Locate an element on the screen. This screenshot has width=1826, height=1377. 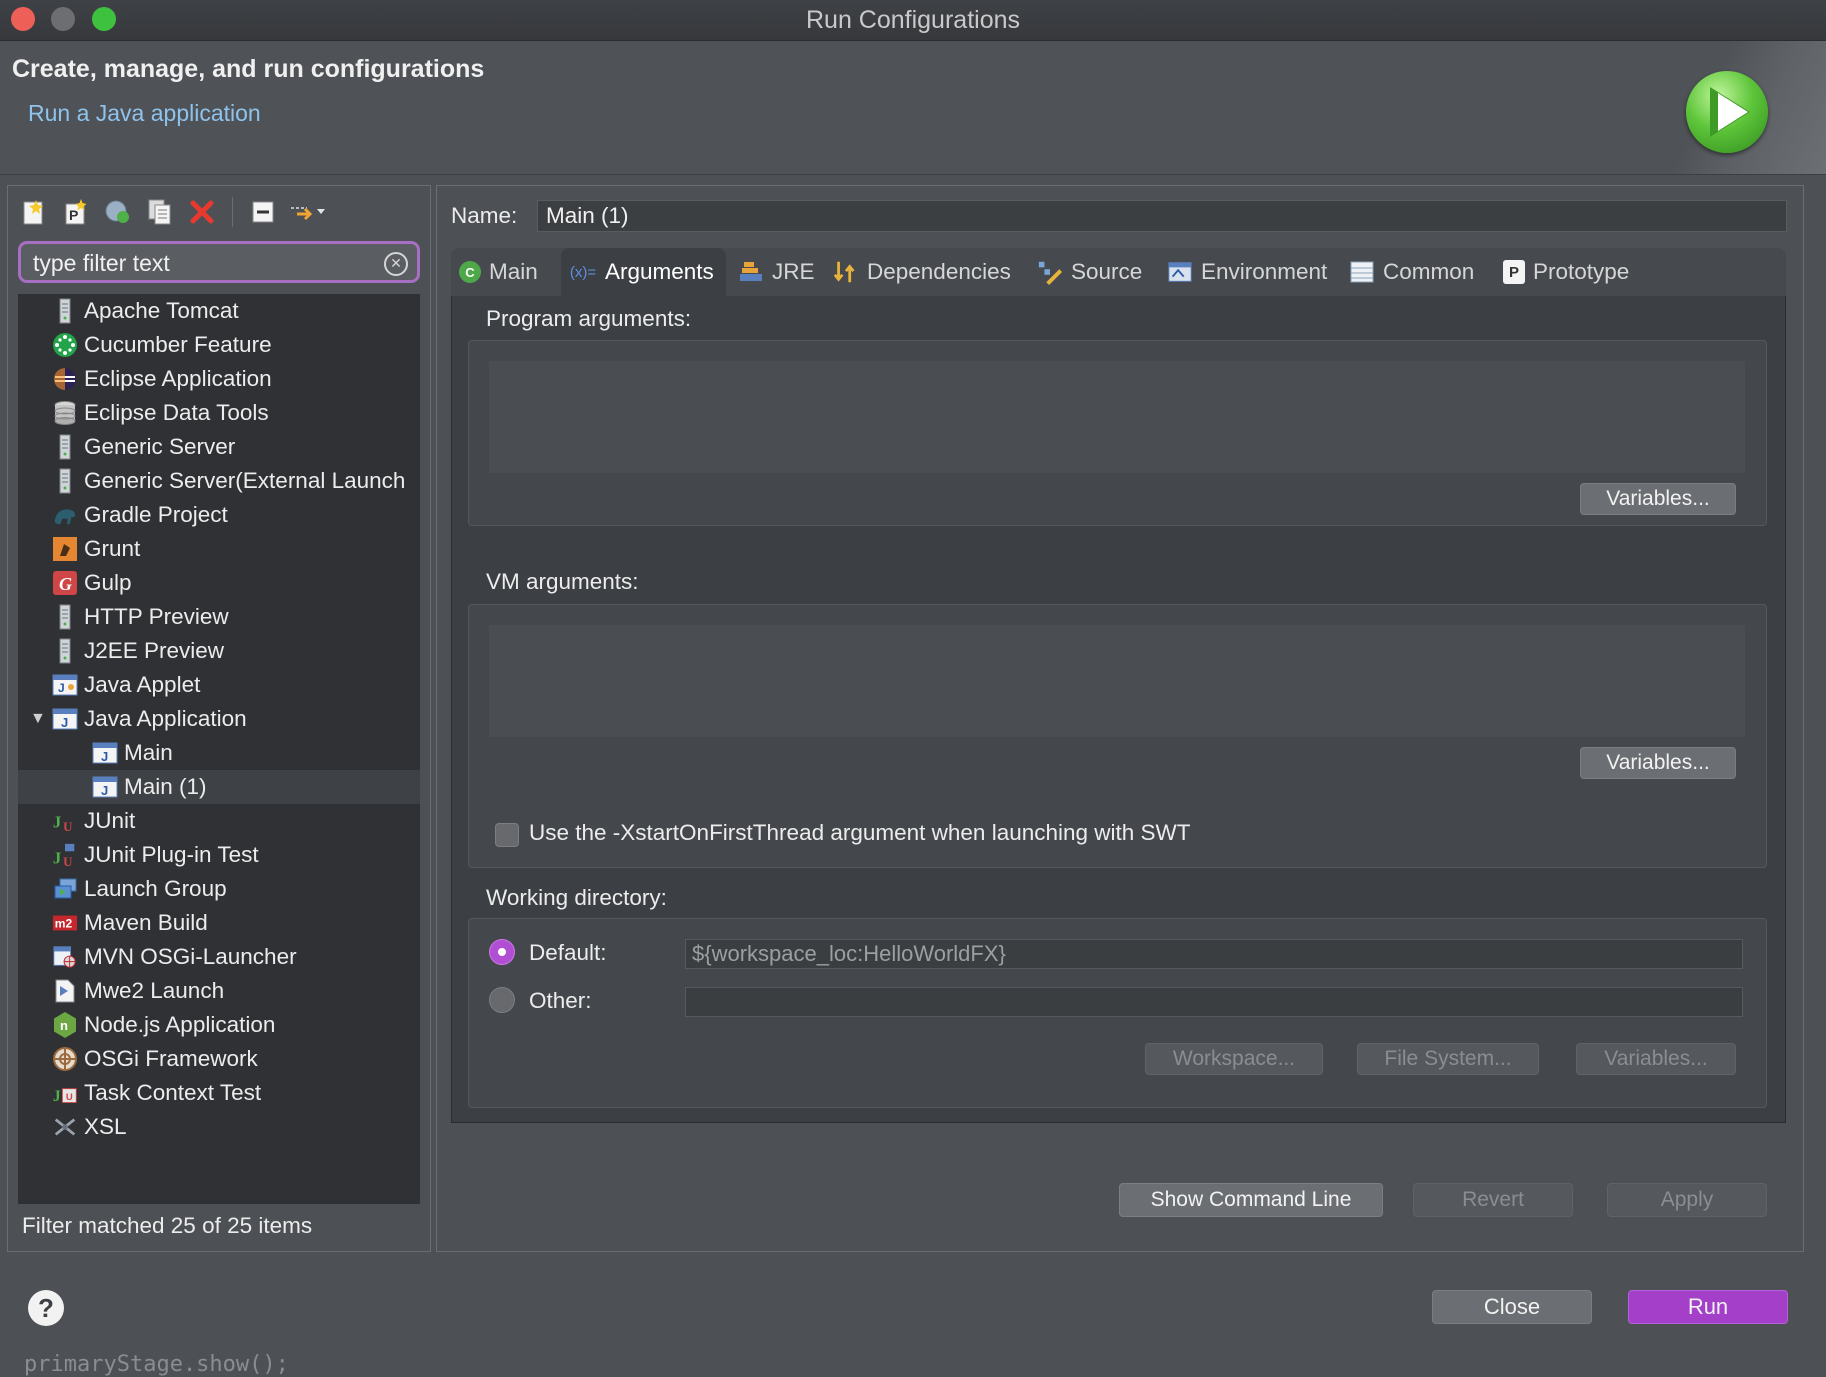
tree-item: Mwe2 Launch is located at coordinates (219, 991).